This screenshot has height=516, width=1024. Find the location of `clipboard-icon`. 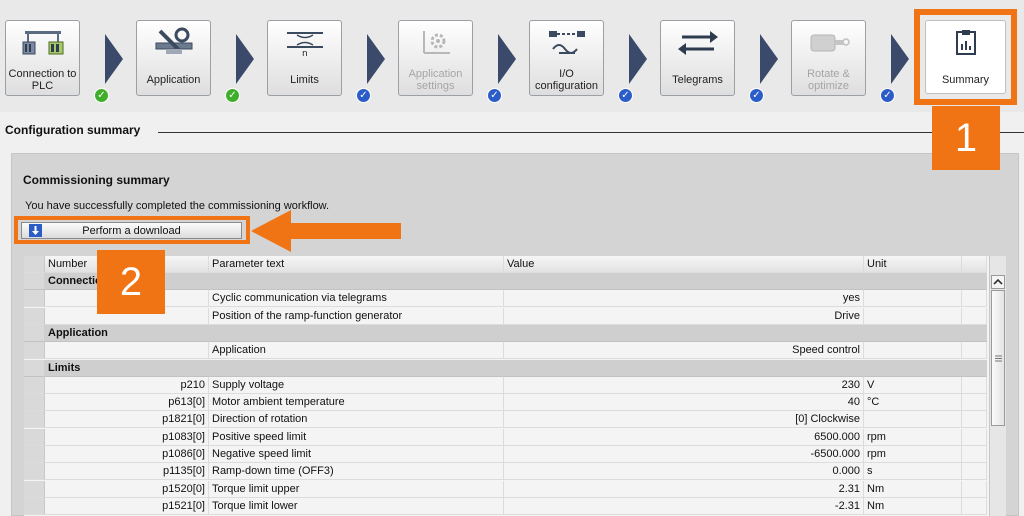

clipboard-icon is located at coordinates (965, 42).